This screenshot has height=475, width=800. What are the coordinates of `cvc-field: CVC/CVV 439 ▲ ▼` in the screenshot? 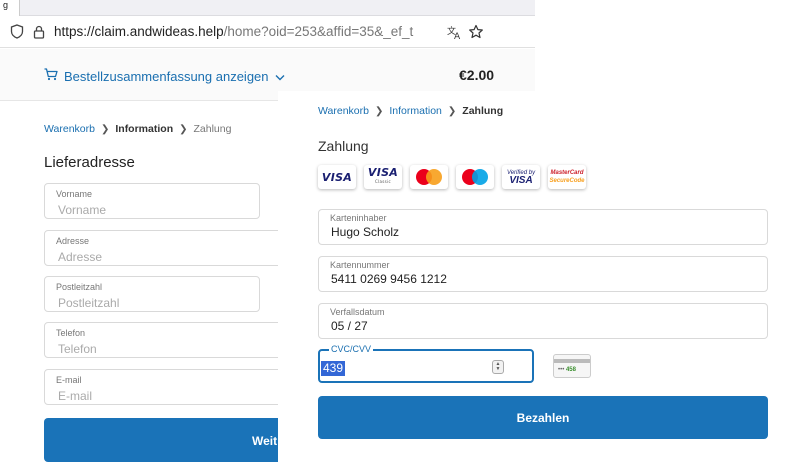 It's located at (426, 363).